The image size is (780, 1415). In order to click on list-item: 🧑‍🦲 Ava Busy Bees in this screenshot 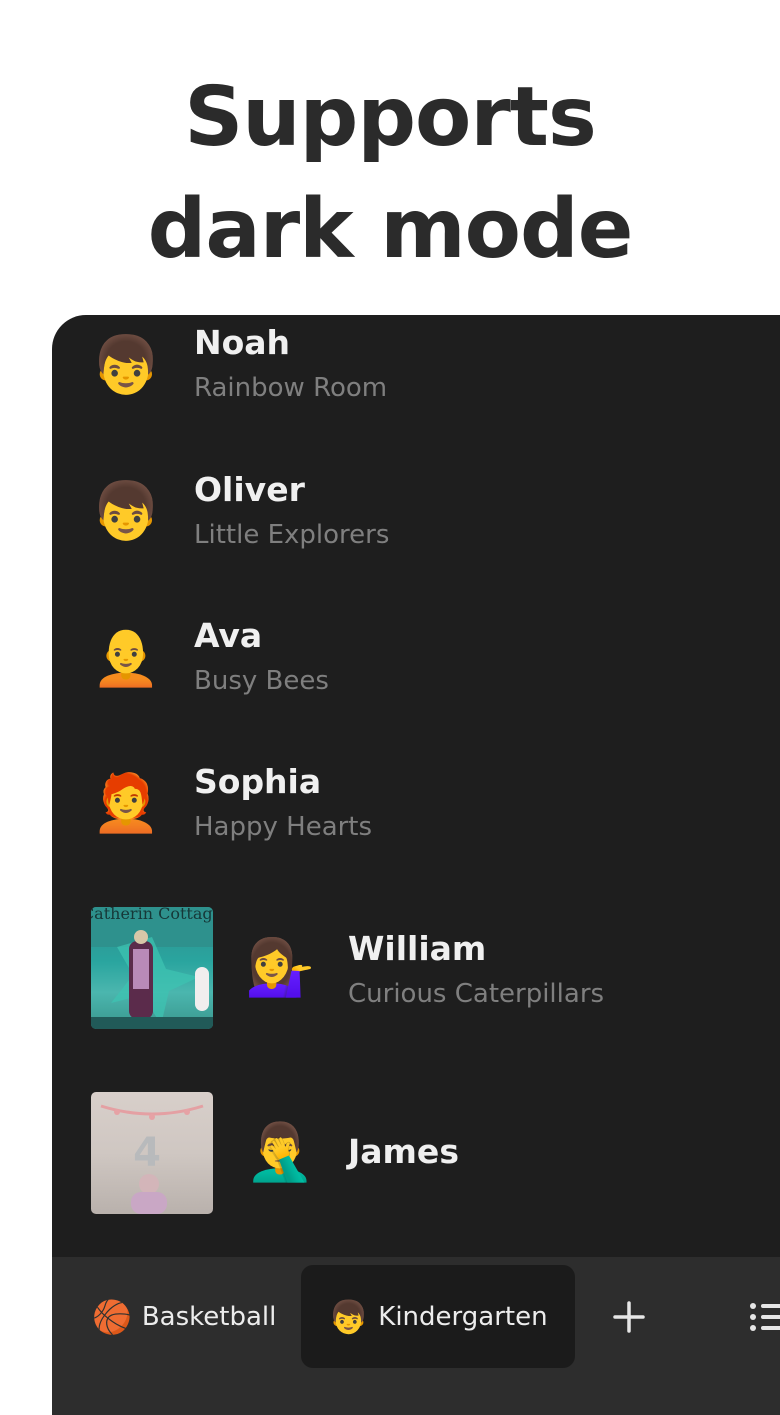, I will do `click(416, 680)`.